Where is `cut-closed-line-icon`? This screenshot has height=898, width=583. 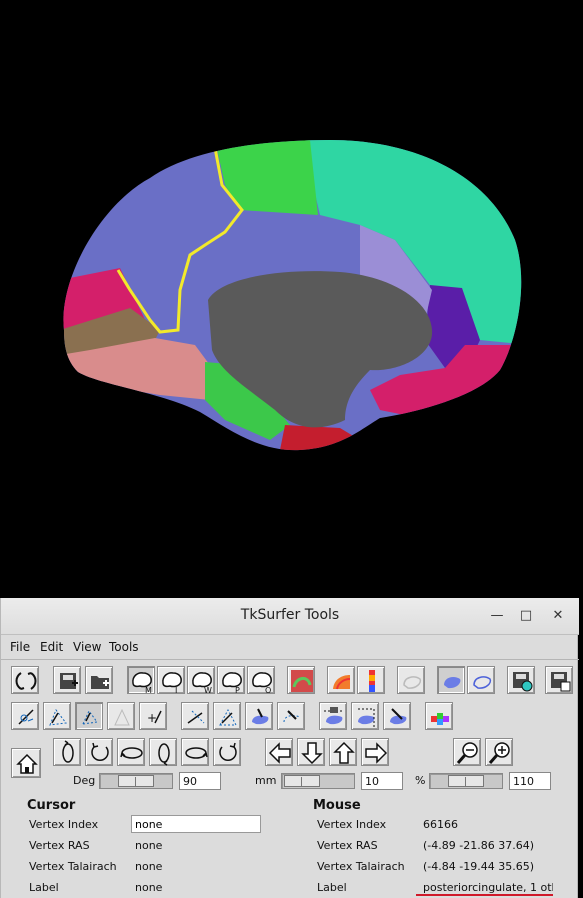 cut-closed-line-icon is located at coordinates (365, 716).